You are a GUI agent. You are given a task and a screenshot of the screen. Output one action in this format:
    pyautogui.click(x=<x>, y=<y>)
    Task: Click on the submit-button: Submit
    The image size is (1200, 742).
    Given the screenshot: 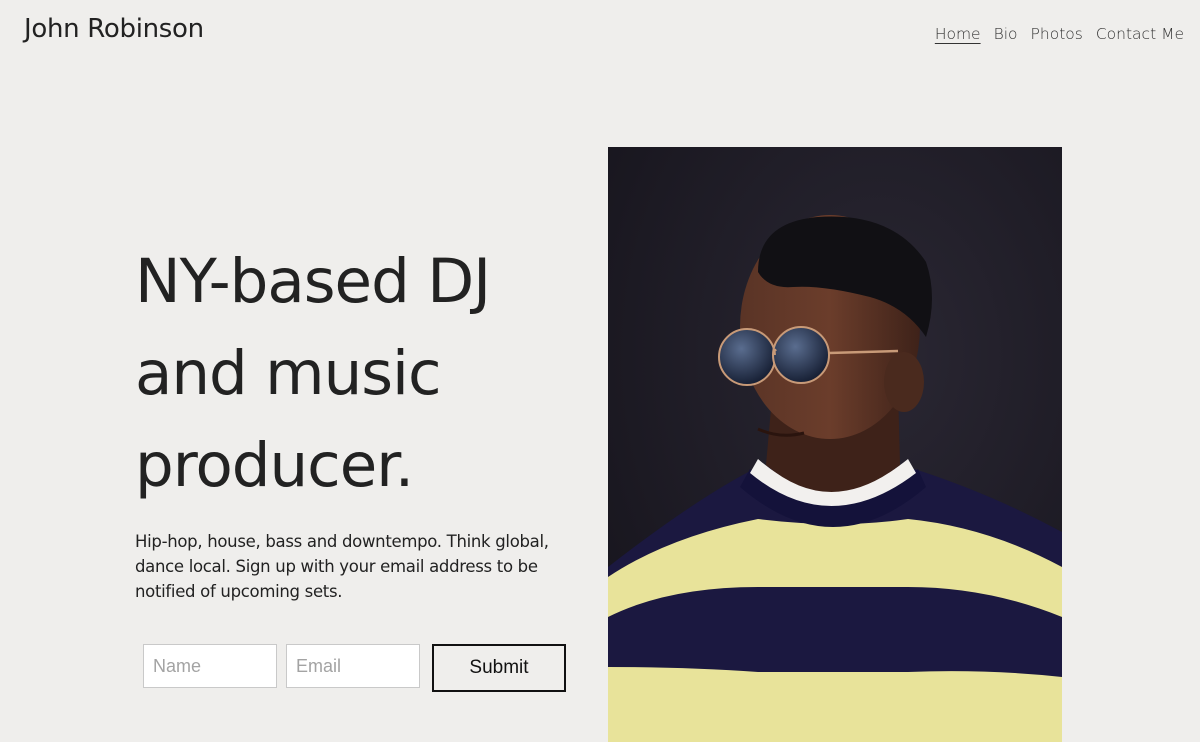 What is the action you would take?
    pyautogui.click(x=499, y=668)
    